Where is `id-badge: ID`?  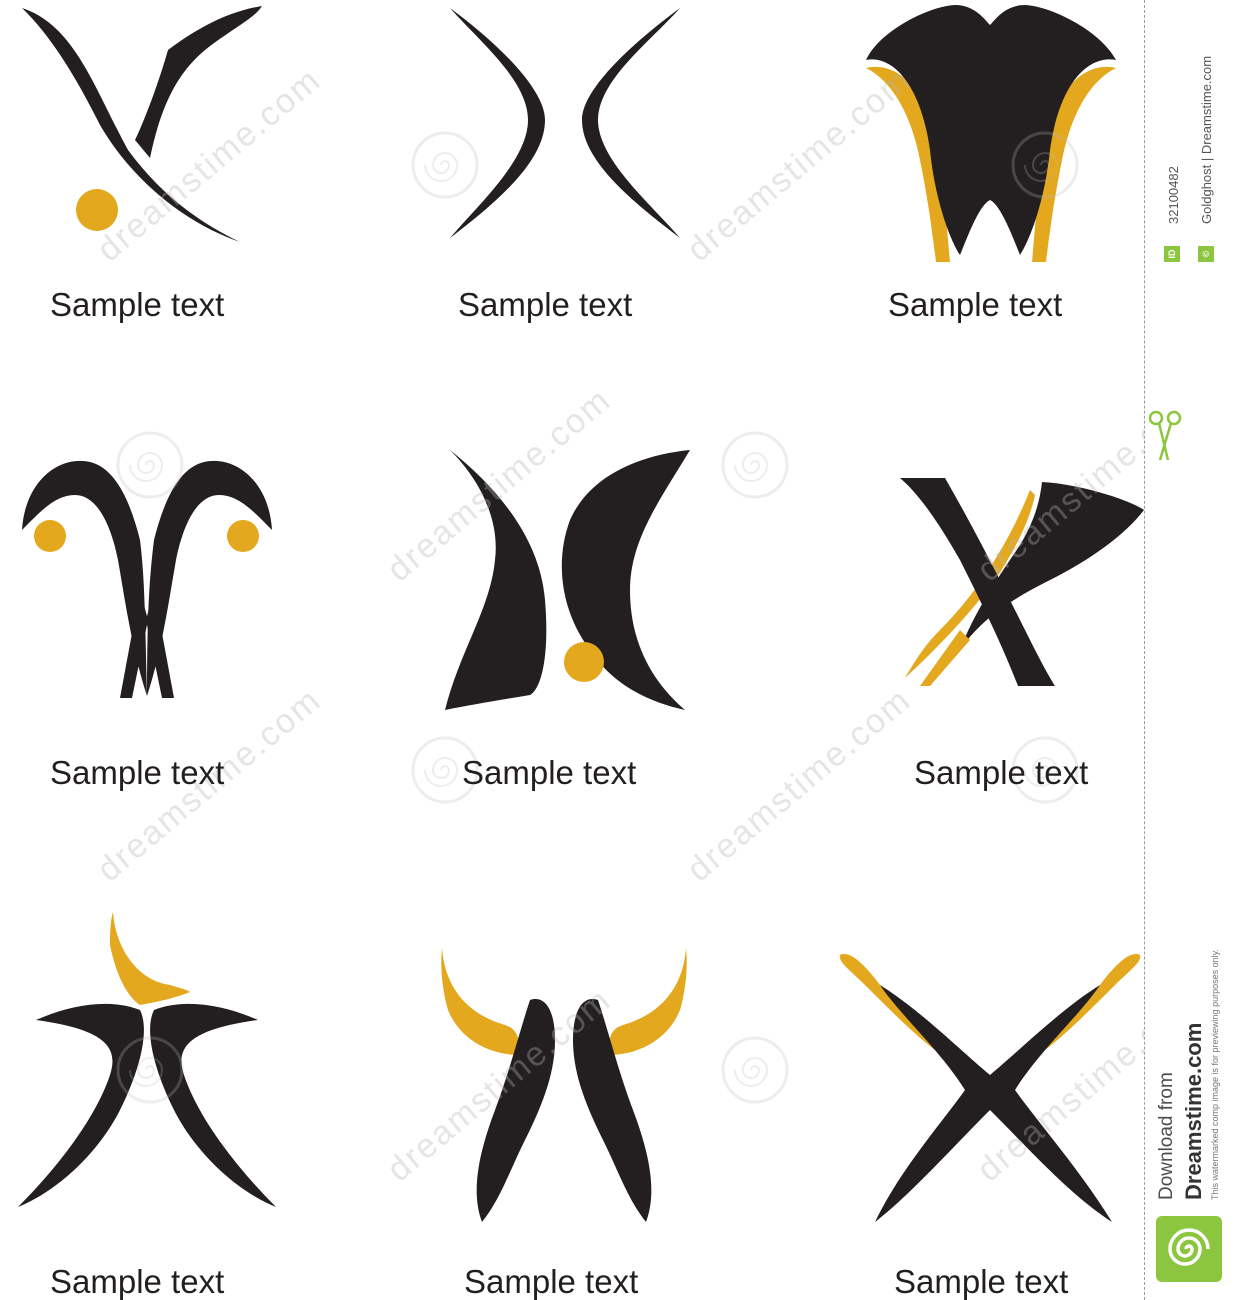
id-badge: ID is located at coordinates (1172, 254).